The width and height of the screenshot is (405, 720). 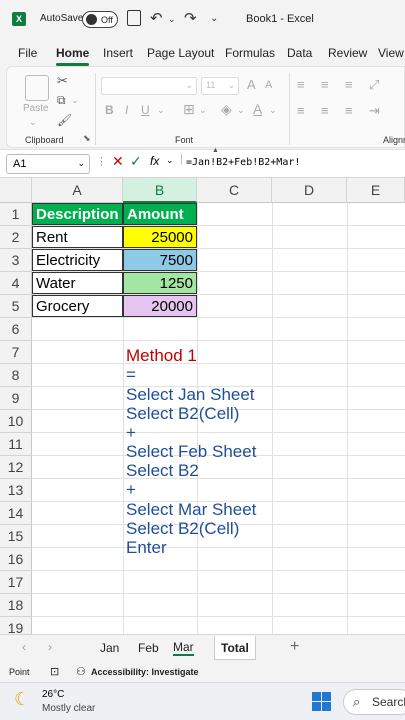 What do you see at coordinates (37, 88) in the screenshot?
I see `paste-icon` at bounding box center [37, 88].